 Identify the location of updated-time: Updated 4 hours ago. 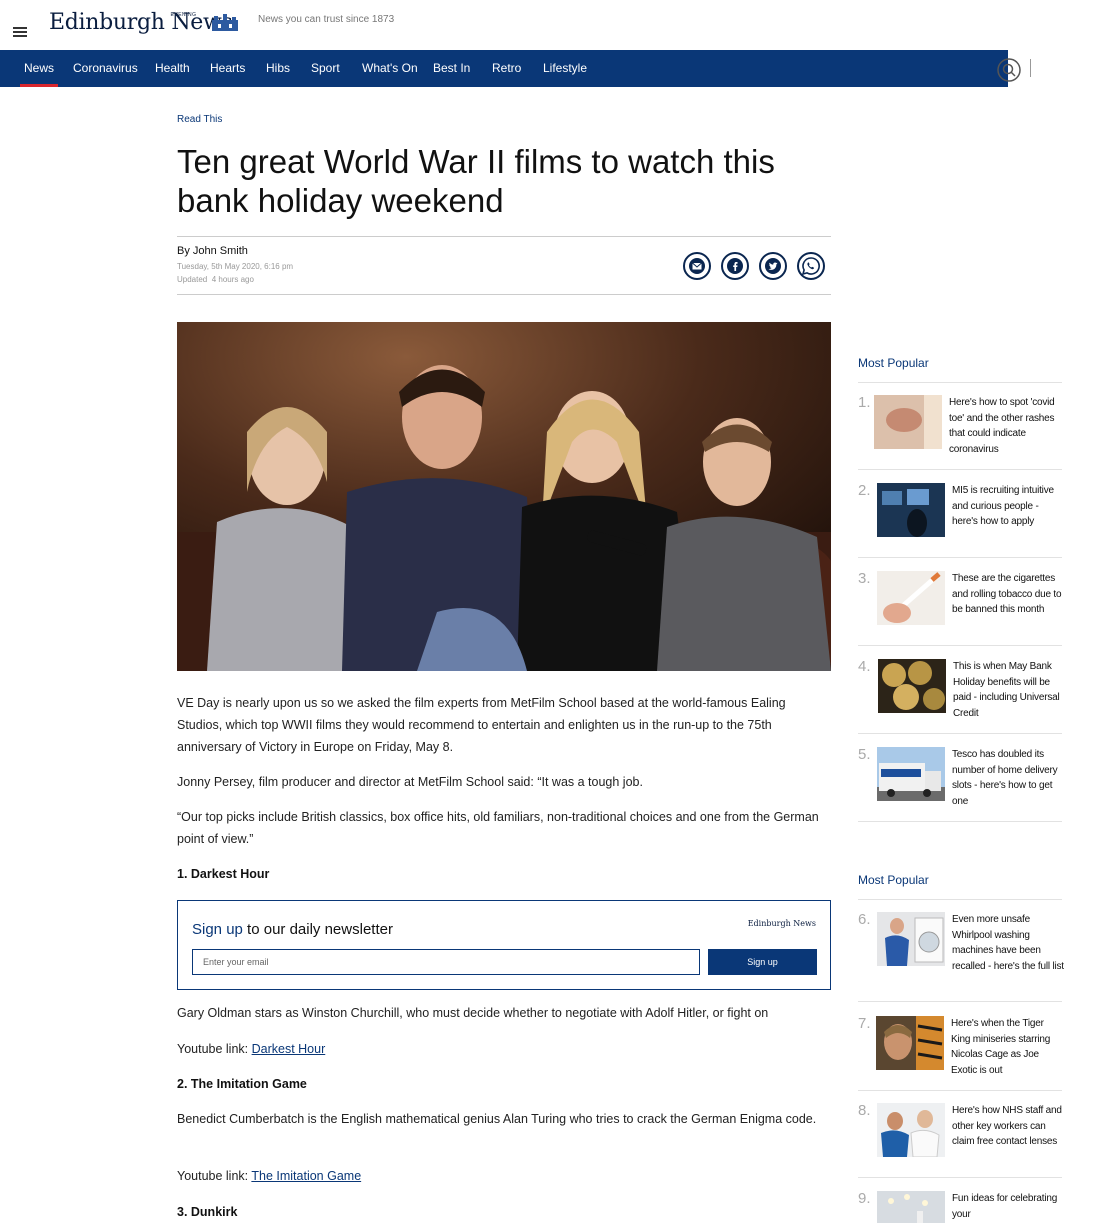
(215, 279).